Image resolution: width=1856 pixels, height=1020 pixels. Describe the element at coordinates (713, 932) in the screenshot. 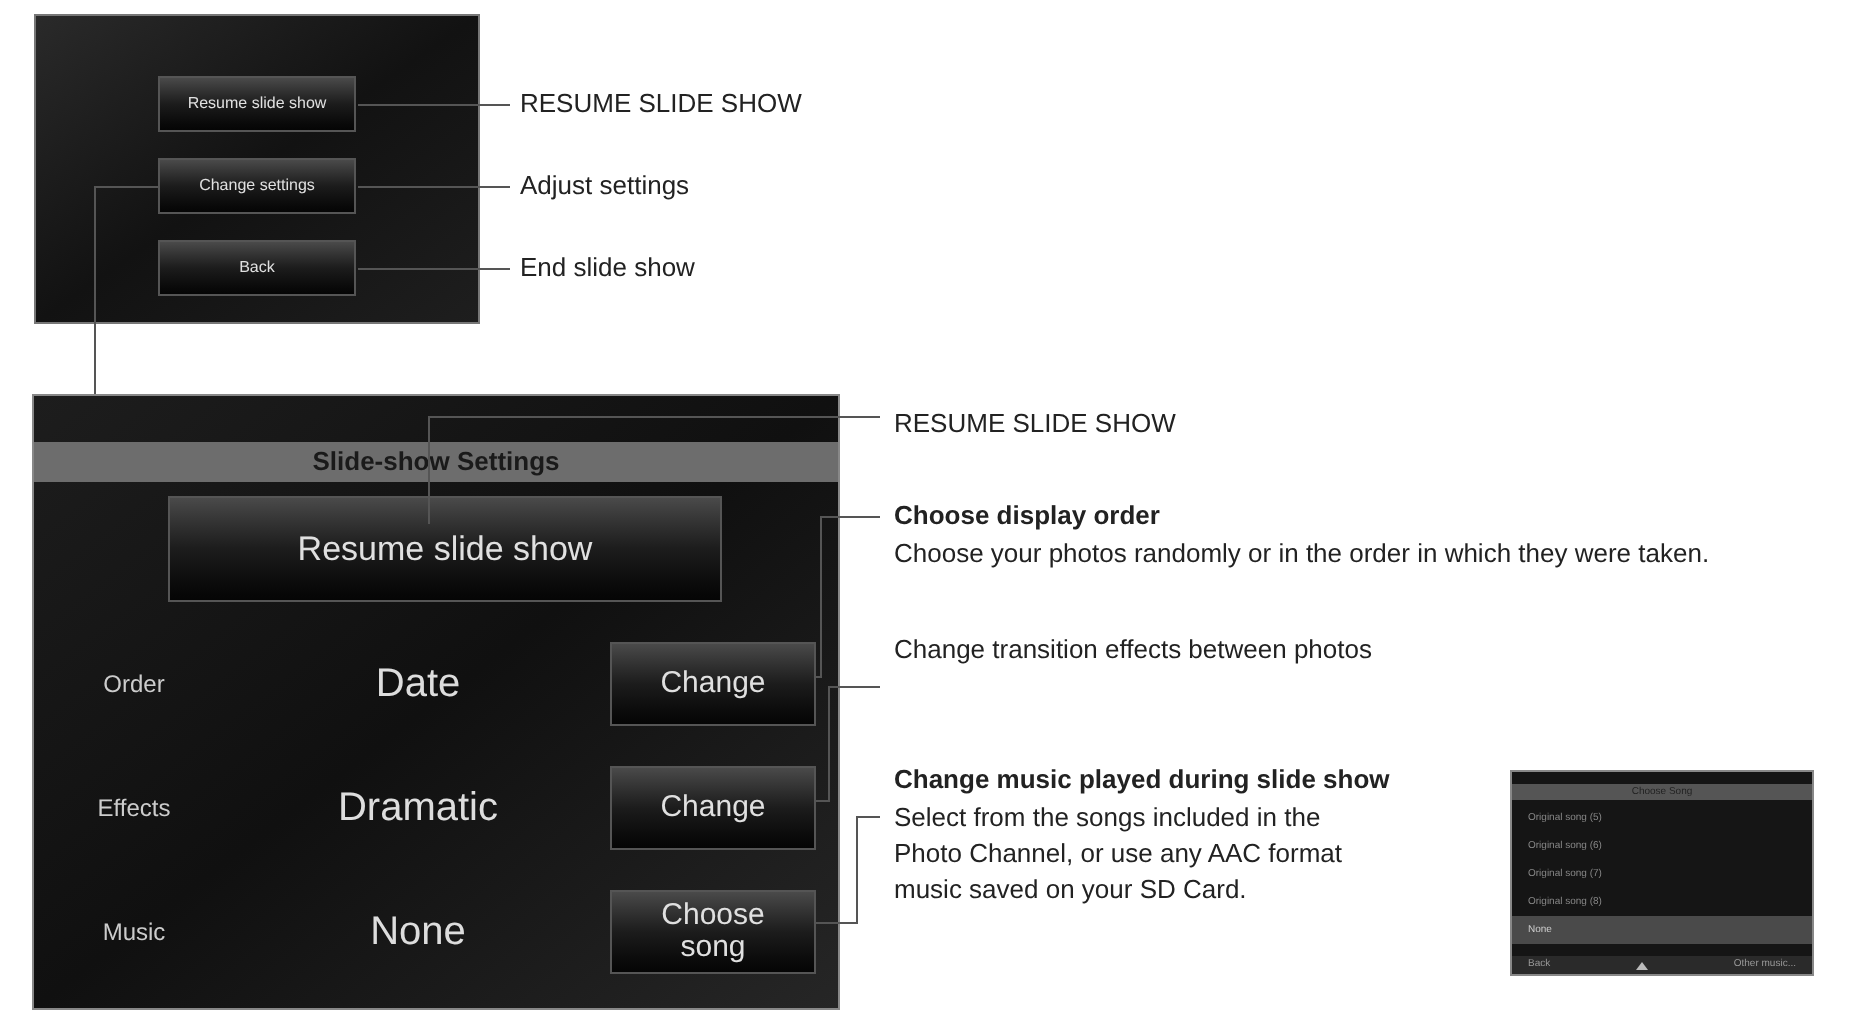

I see `change-button: Choose song` at that location.